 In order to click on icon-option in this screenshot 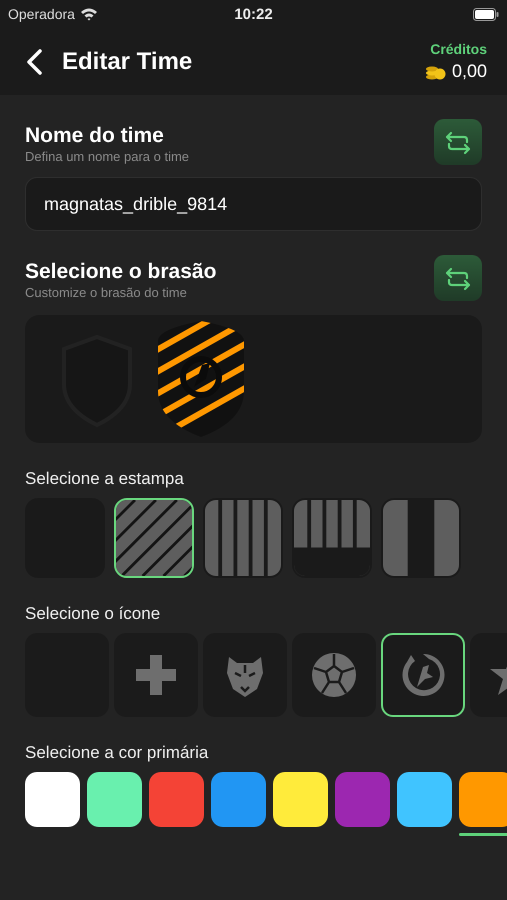, I will do `click(423, 675)`.